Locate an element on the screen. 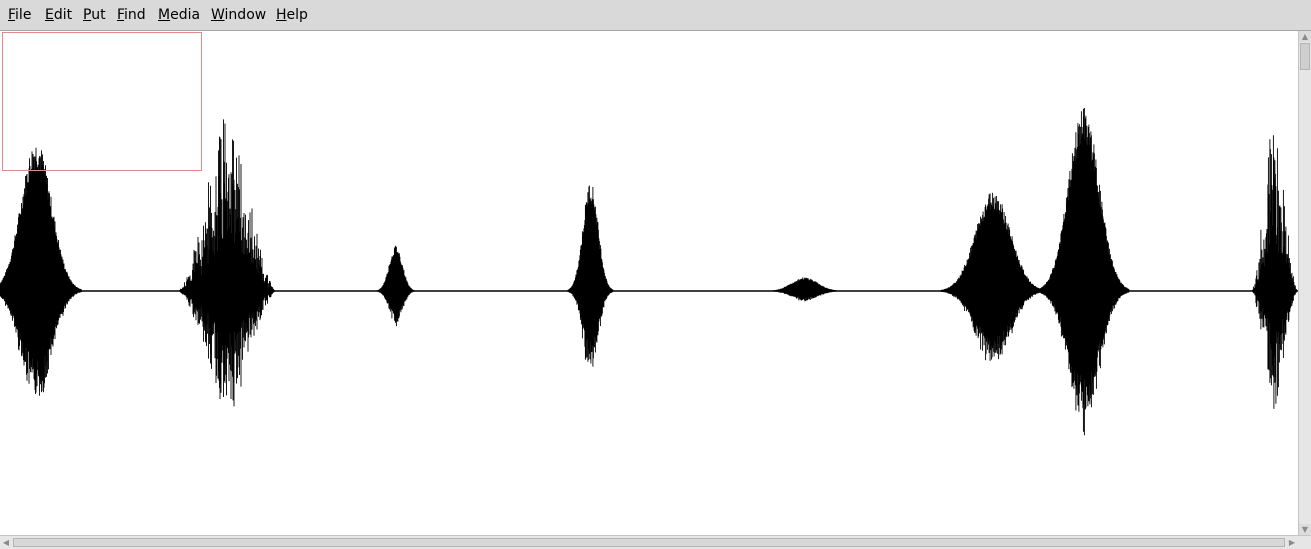  menu-help: Help is located at coordinates (292, 15).